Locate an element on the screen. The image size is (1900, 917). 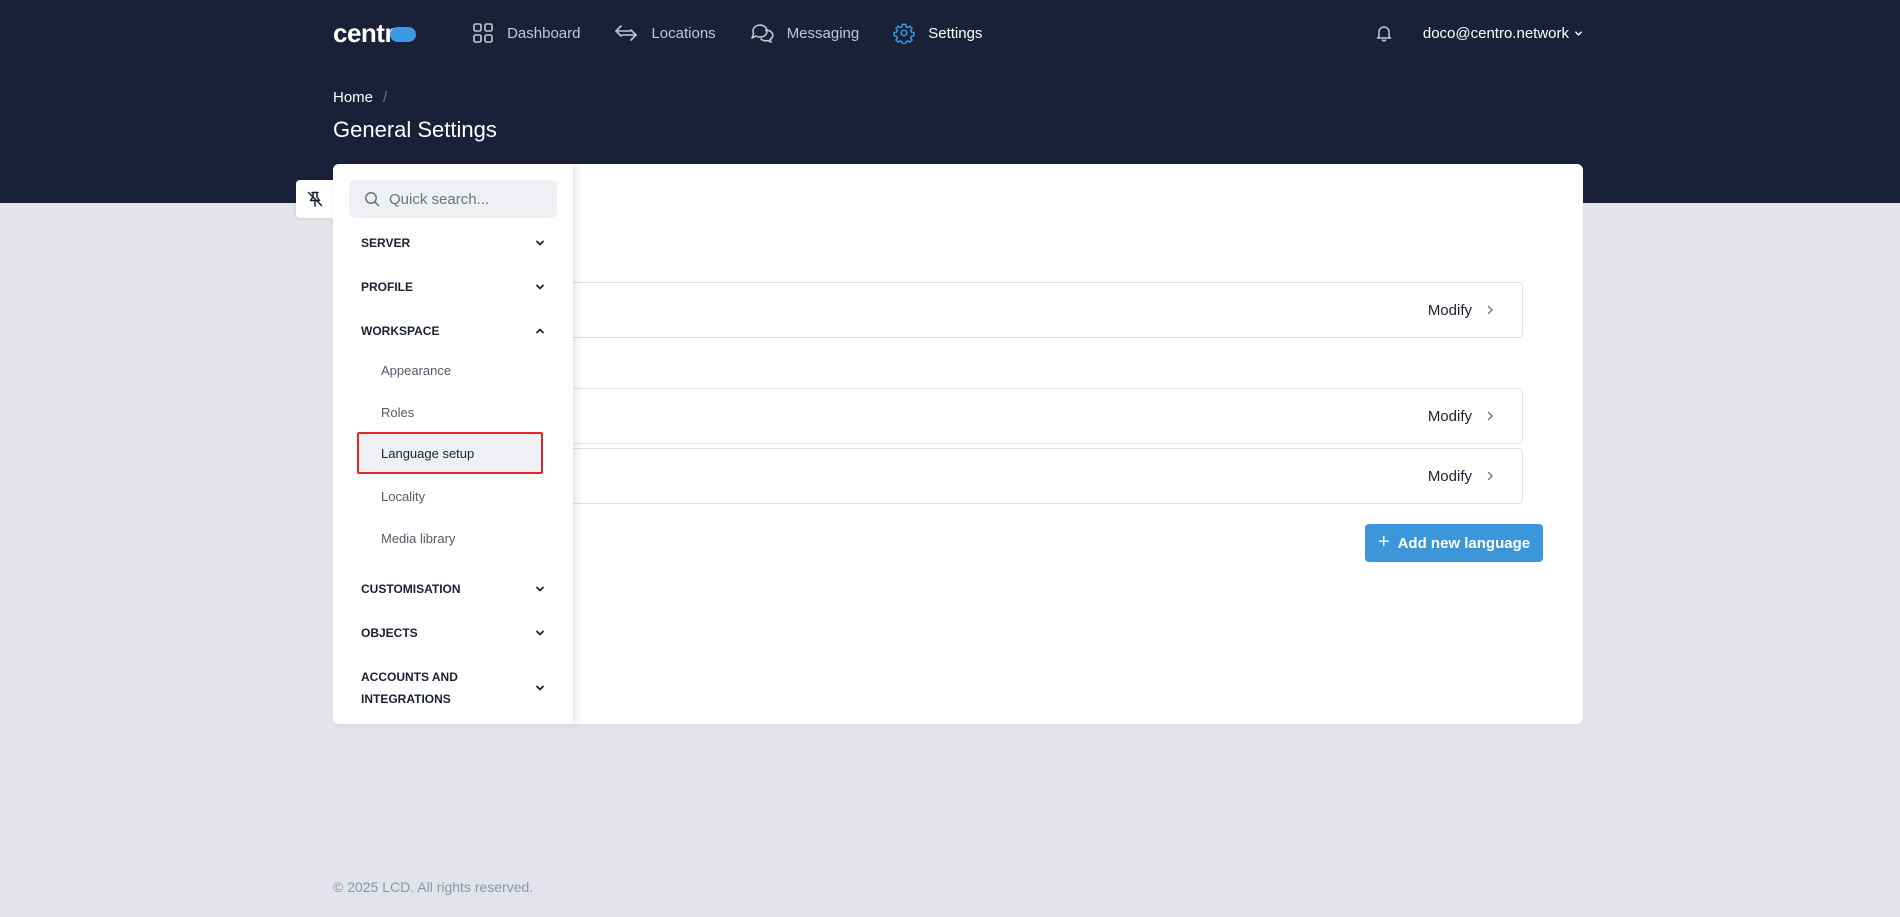
section-objects: OBJECTS is located at coordinates (453, 633).